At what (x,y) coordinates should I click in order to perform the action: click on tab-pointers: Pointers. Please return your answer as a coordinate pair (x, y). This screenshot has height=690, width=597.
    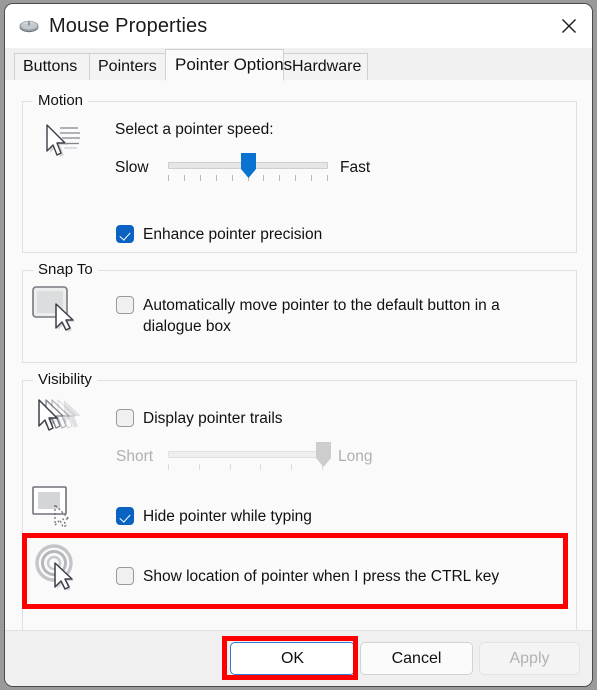
    Looking at the image, I should click on (127, 67).